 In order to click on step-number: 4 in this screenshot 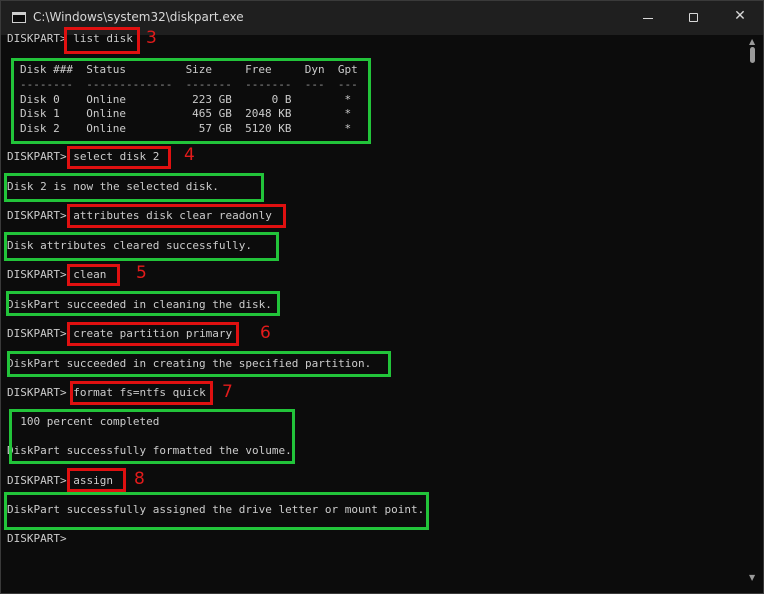, I will do `click(189, 155)`.